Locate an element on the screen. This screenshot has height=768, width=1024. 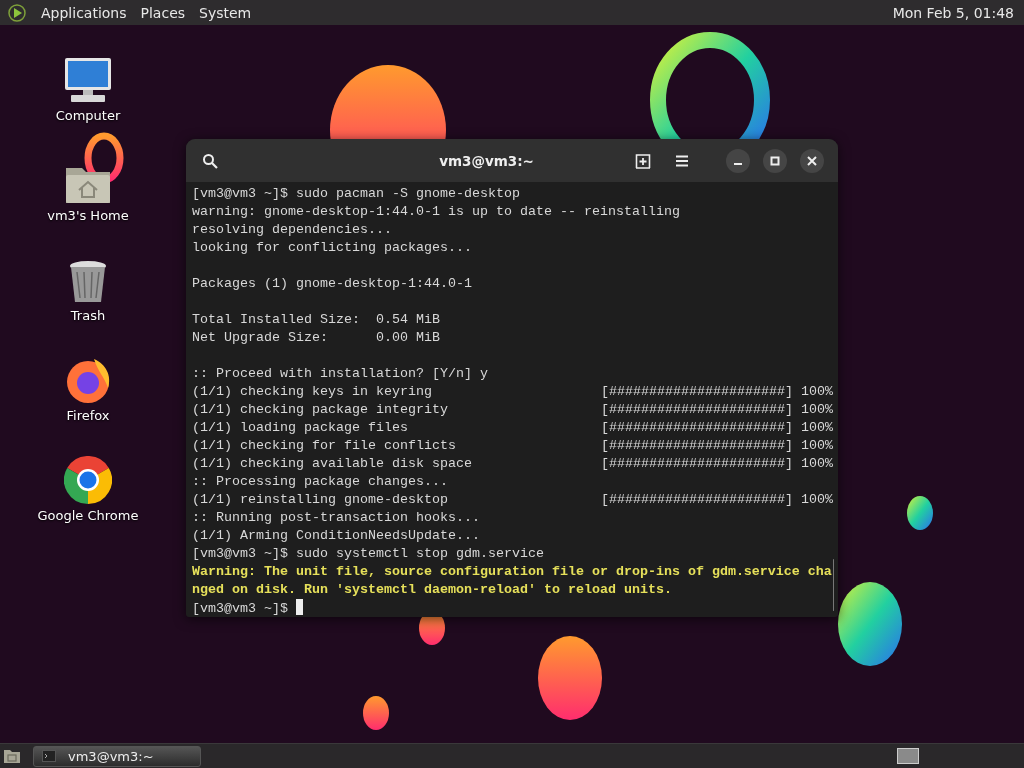
panel-menu: Places is located at coordinates (163, 12).